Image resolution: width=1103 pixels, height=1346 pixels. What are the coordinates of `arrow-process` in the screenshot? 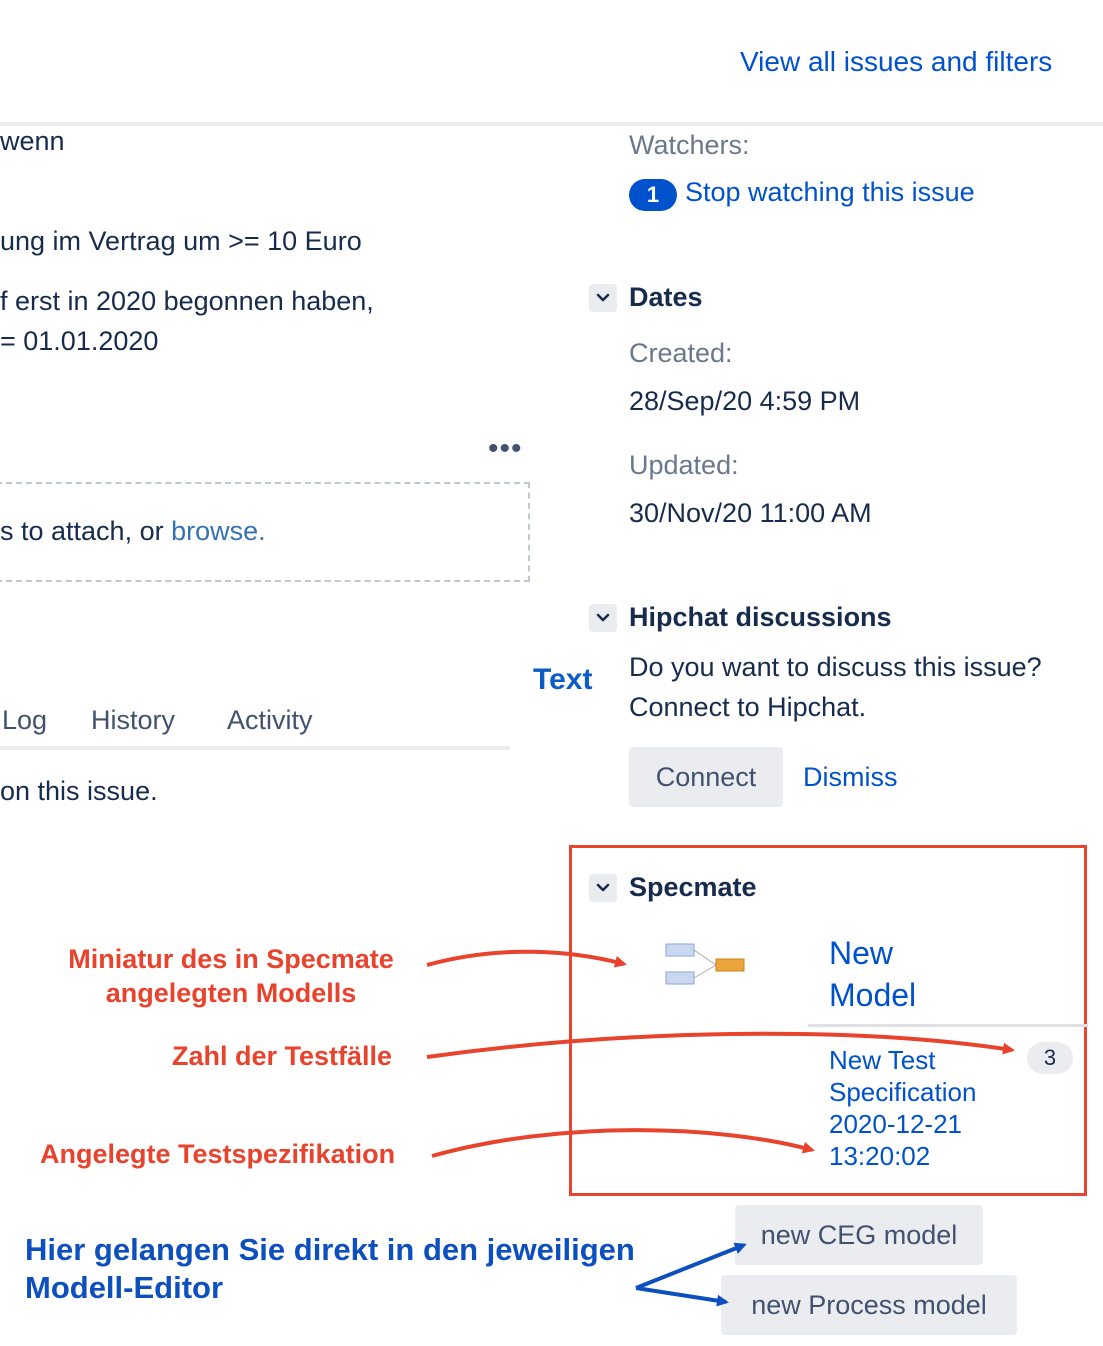 It's located at (682, 1296).